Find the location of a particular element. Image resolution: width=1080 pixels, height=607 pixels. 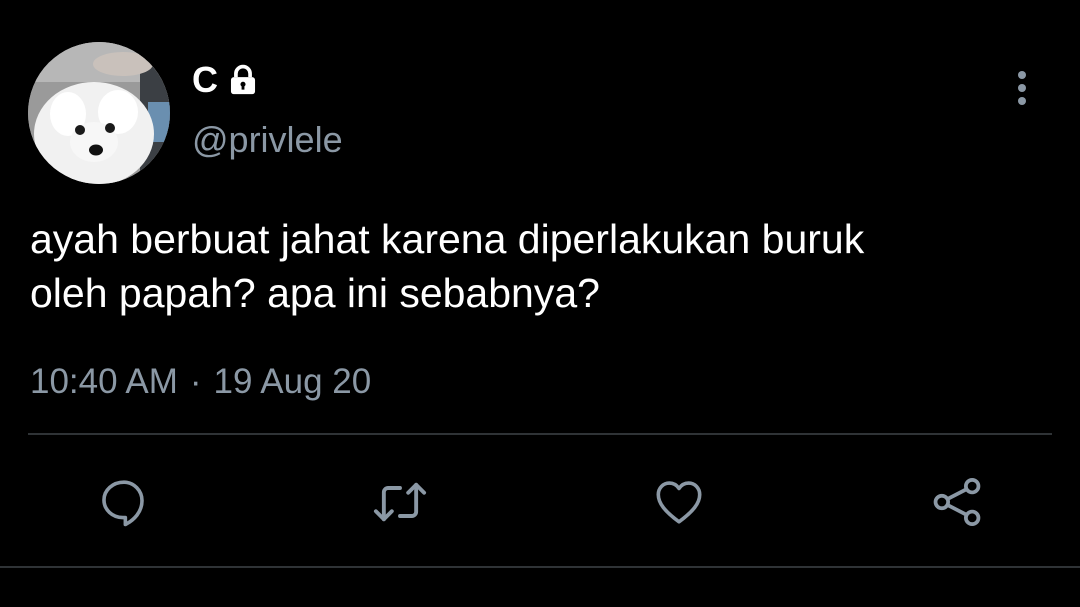

reply-button is located at coordinates (124, 502).